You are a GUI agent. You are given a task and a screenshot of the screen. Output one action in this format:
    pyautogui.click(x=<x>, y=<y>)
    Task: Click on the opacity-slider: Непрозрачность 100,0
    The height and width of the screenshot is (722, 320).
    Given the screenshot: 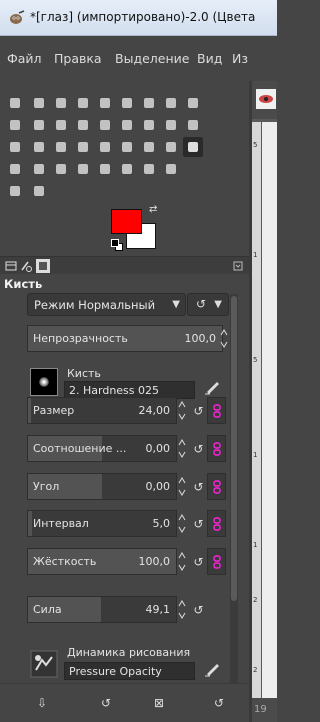 What is the action you would take?
    pyautogui.click(x=125, y=338)
    